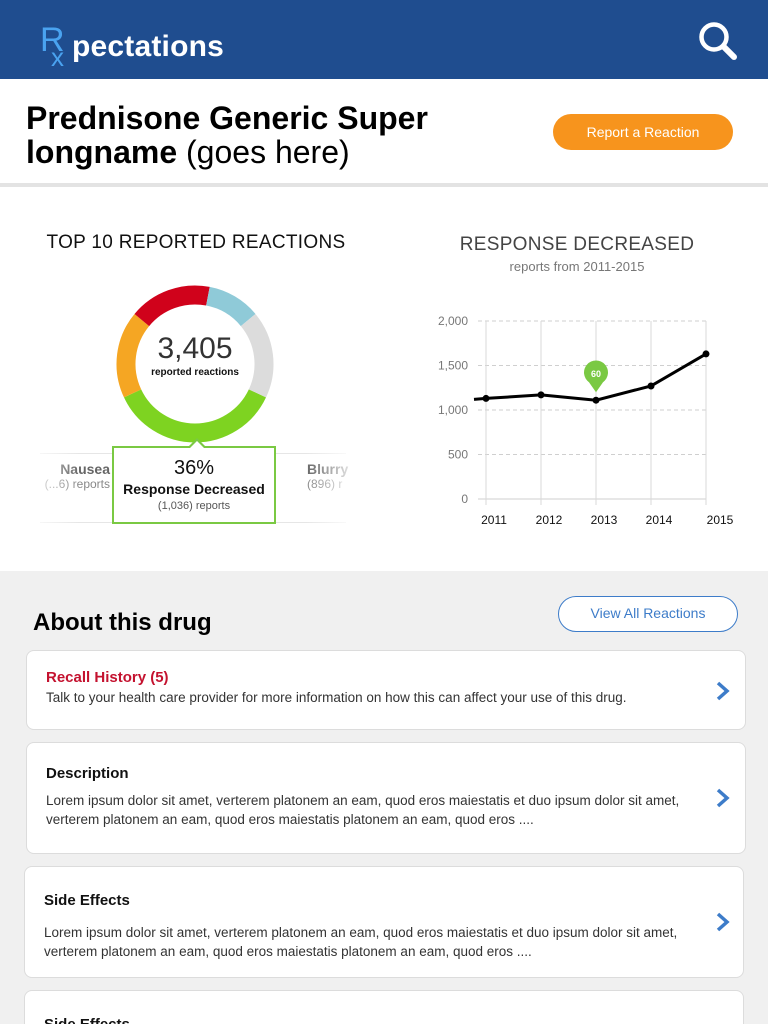  I want to click on total-reactions-label: reported reactions, so click(195, 372).